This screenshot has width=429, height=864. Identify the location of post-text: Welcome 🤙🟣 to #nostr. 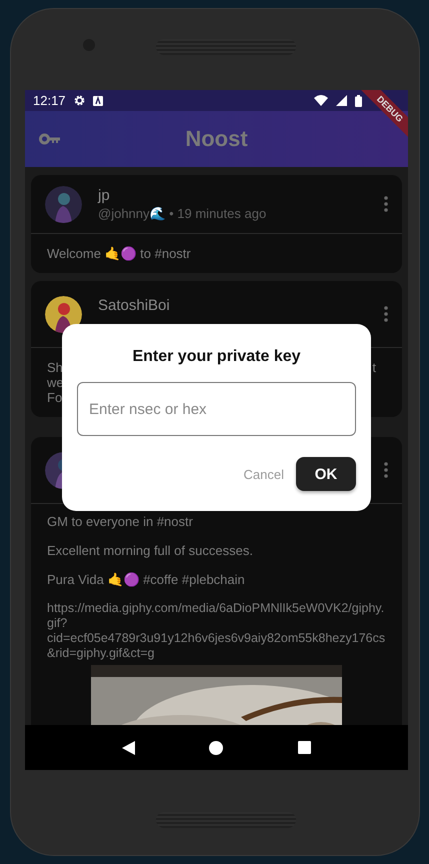
(119, 253).